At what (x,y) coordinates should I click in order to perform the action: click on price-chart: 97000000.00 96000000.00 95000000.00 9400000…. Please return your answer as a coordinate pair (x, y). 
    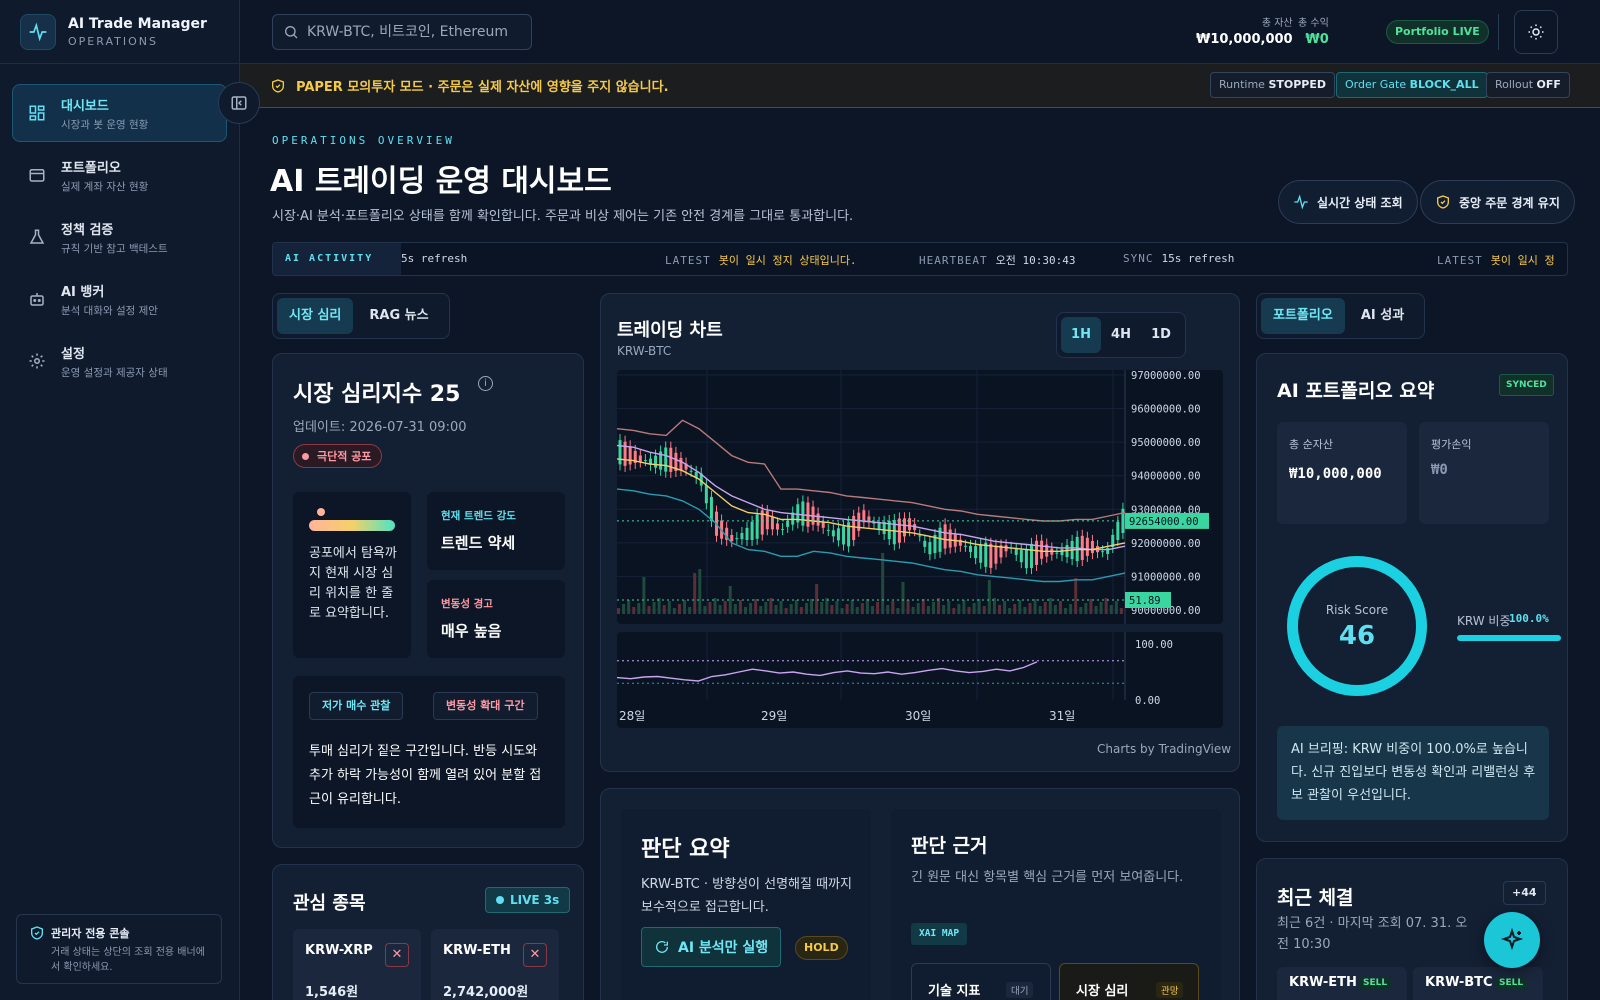
    Looking at the image, I should click on (920, 497).